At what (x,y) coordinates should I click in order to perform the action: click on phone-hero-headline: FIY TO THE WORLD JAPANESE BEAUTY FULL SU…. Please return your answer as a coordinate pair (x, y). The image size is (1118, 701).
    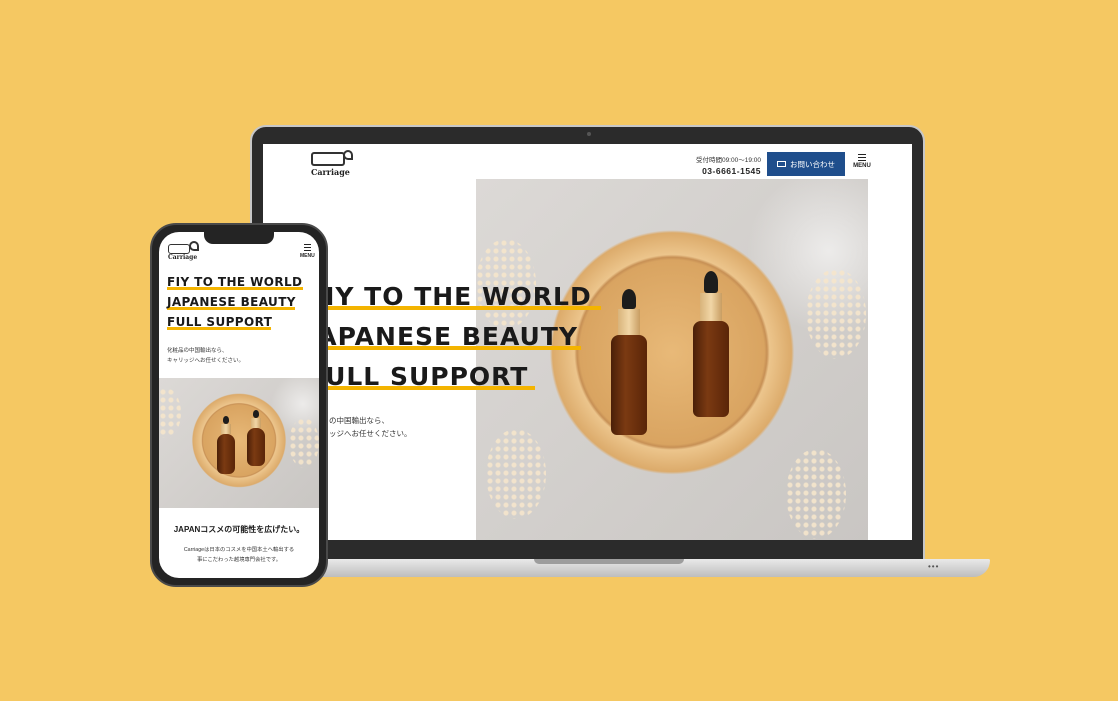
    Looking at the image, I should click on (242, 309).